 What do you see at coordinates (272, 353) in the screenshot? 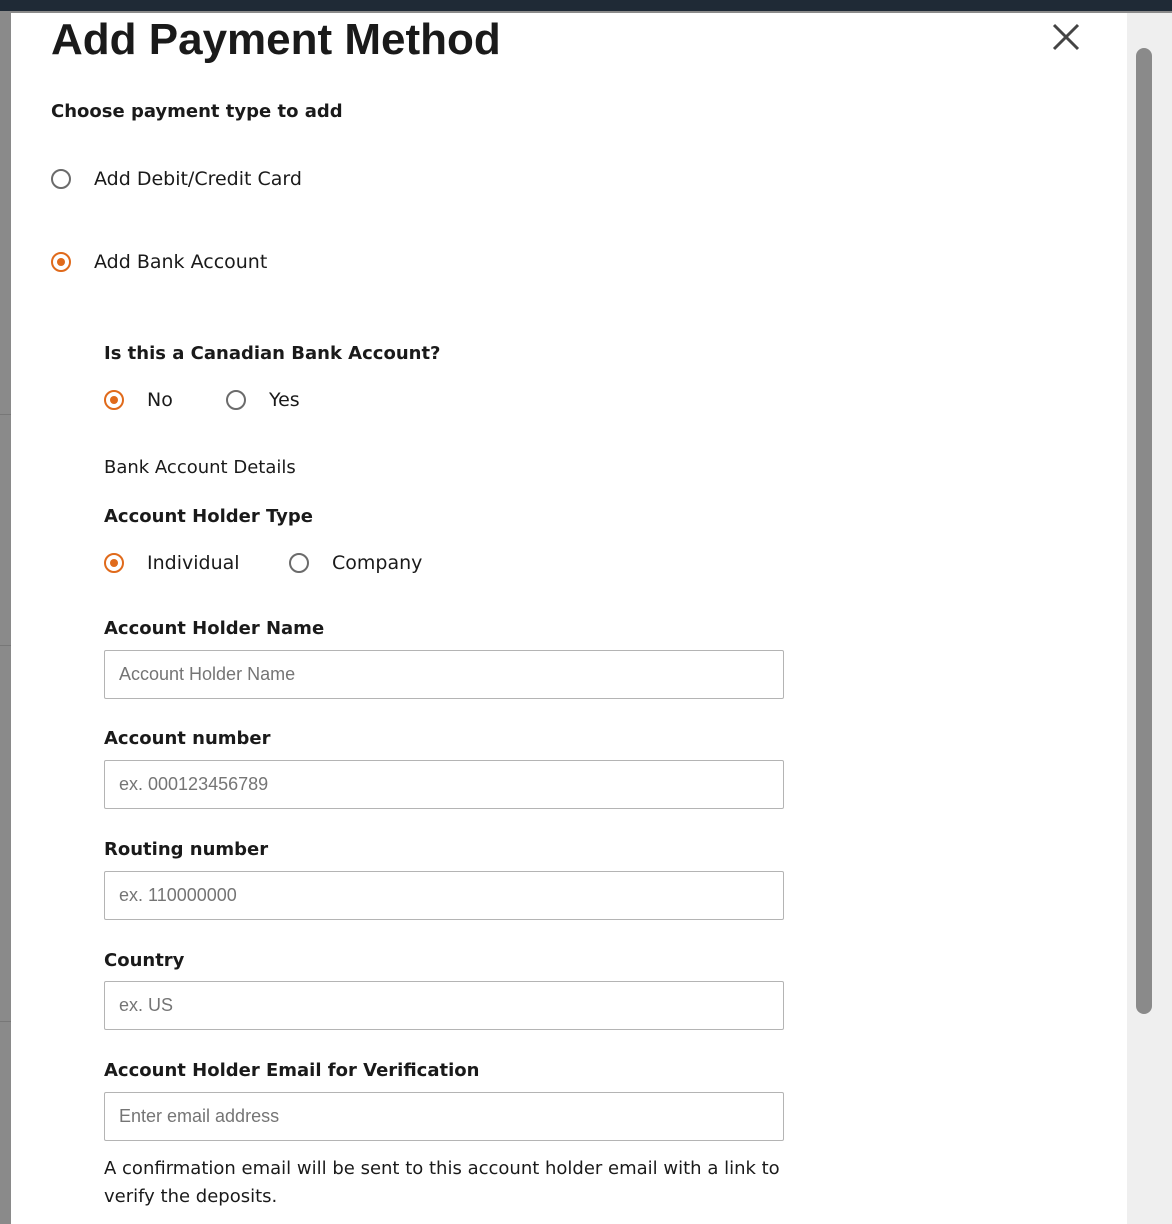
I see `canadian-question: Is this a Canadian Bank Account?` at bounding box center [272, 353].